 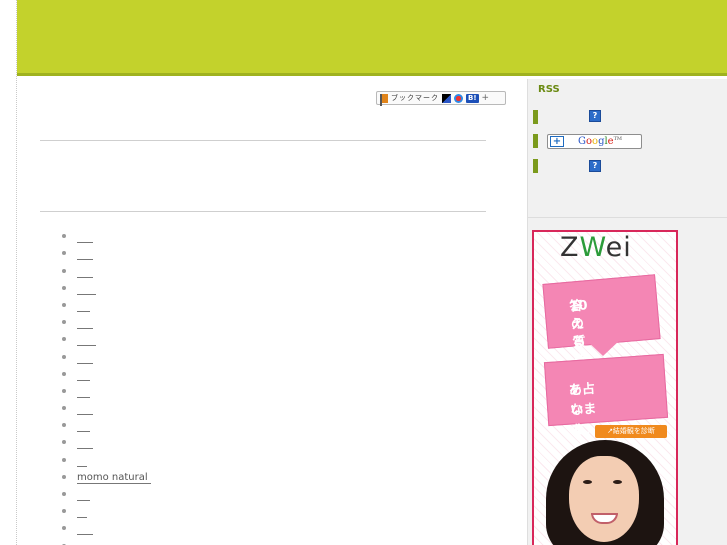 What do you see at coordinates (603, 348) in the screenshot?
I see `down-arrow-icon` at bounding box center [603, 348].